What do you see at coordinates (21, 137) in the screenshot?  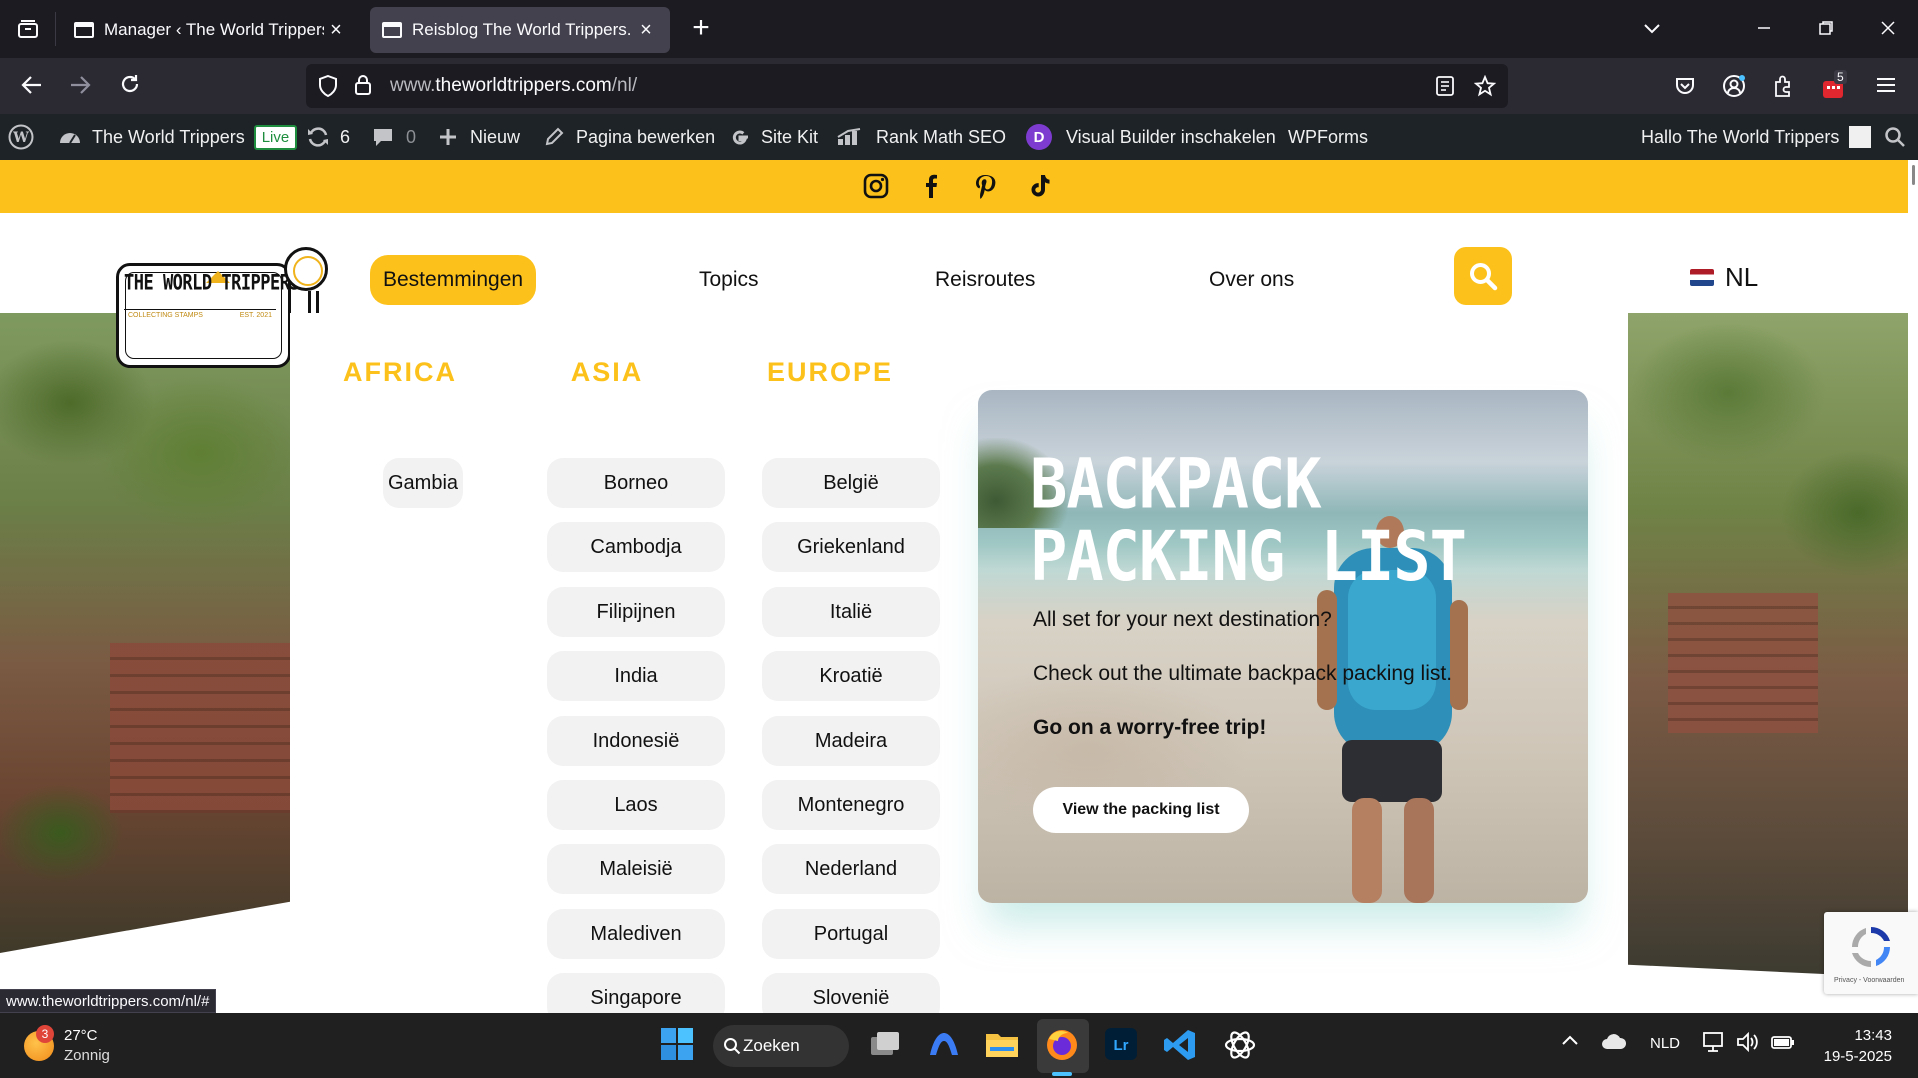 I see `wp-logo-button: W` at bounding box center [21, 137].